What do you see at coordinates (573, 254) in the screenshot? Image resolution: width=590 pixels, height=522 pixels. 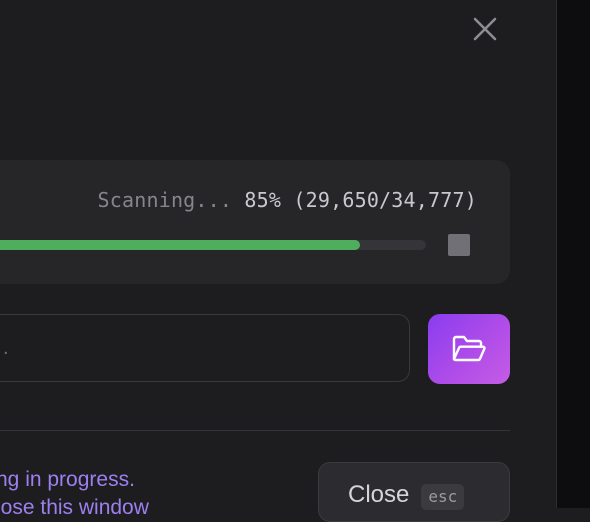 I see `background-window-edge` at bounding box center [573, 254].